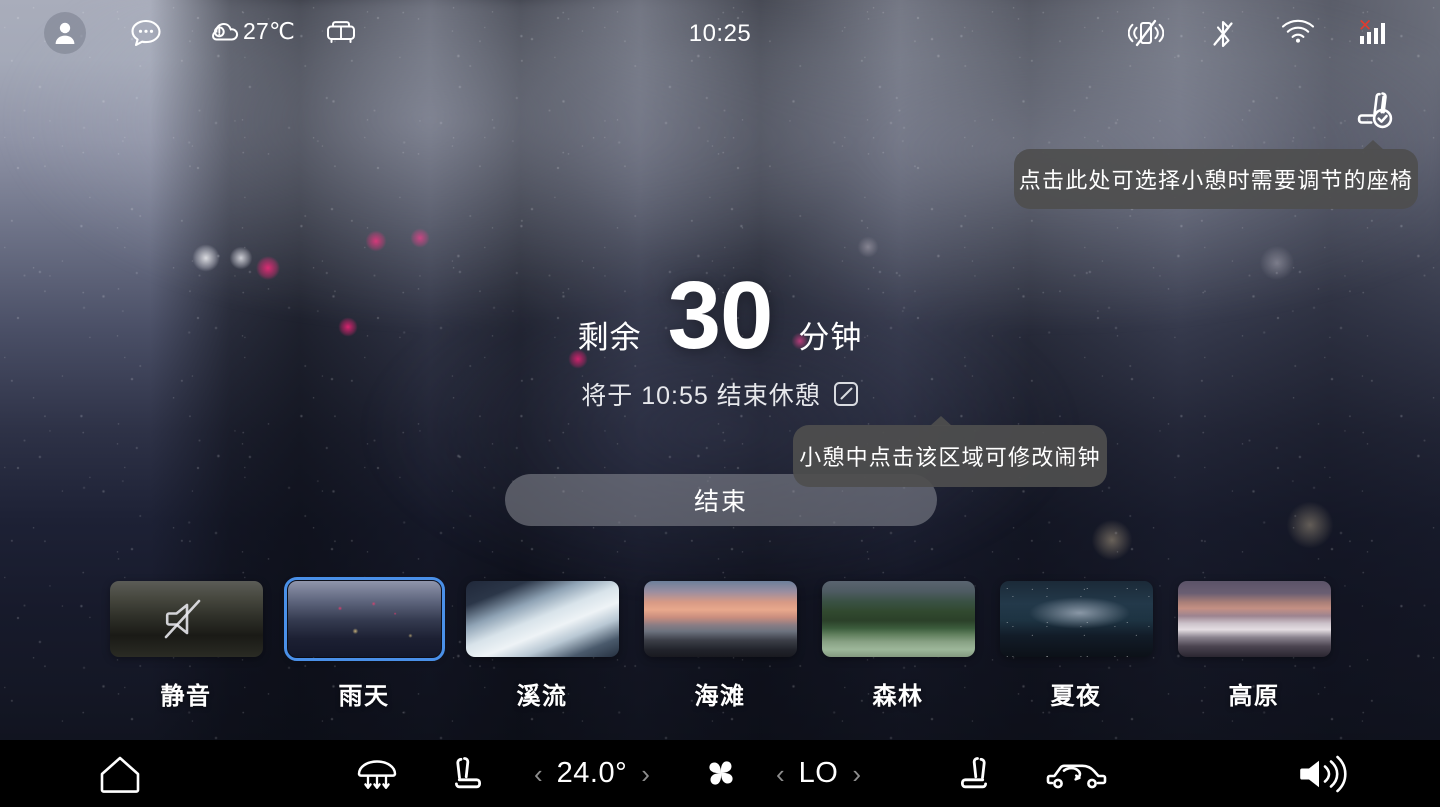 This screenshot has height=807, width=1440. I want to click on air-recirculation-icon, so click(1077, 774).